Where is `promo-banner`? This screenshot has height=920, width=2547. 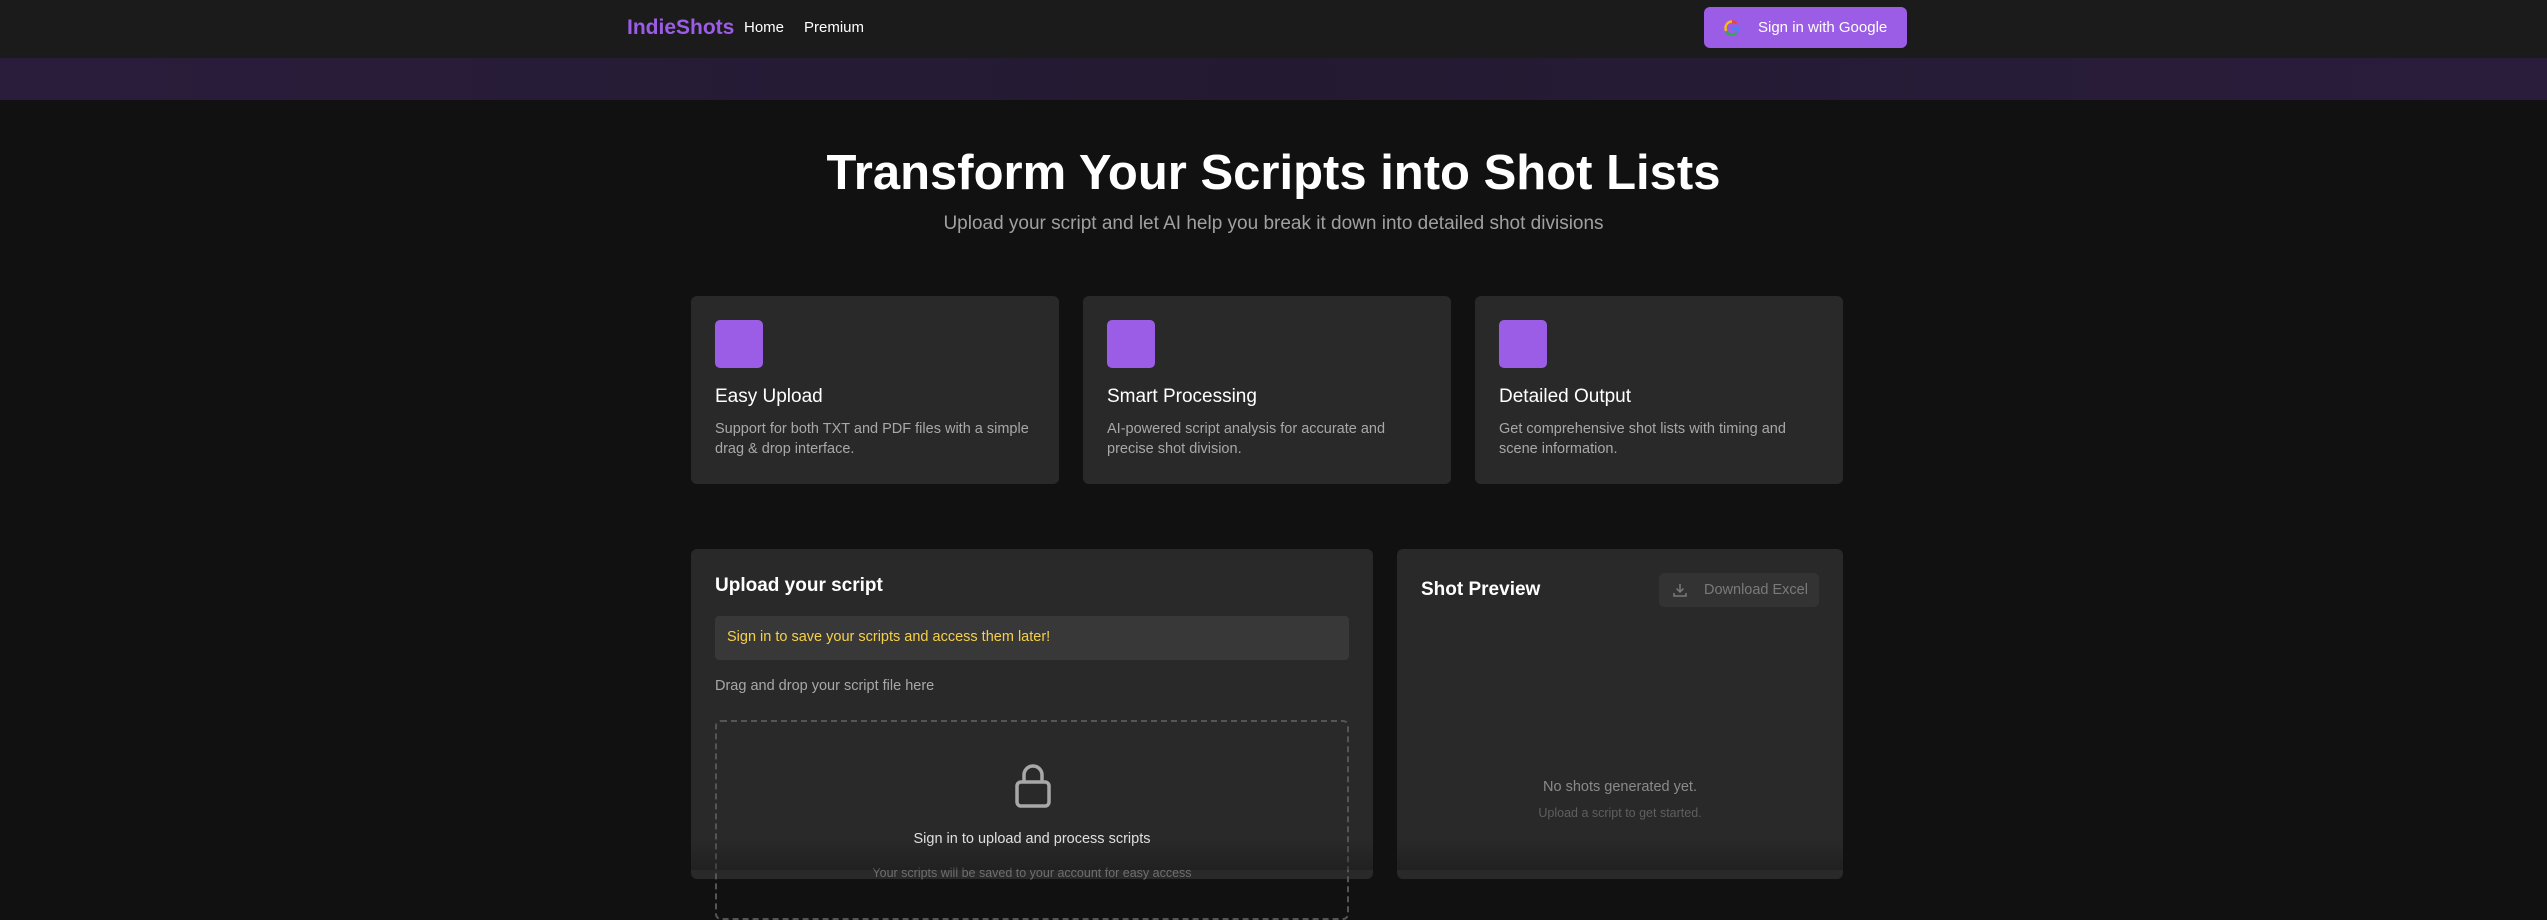 promo-banner is located at coordinates (1273, 79).